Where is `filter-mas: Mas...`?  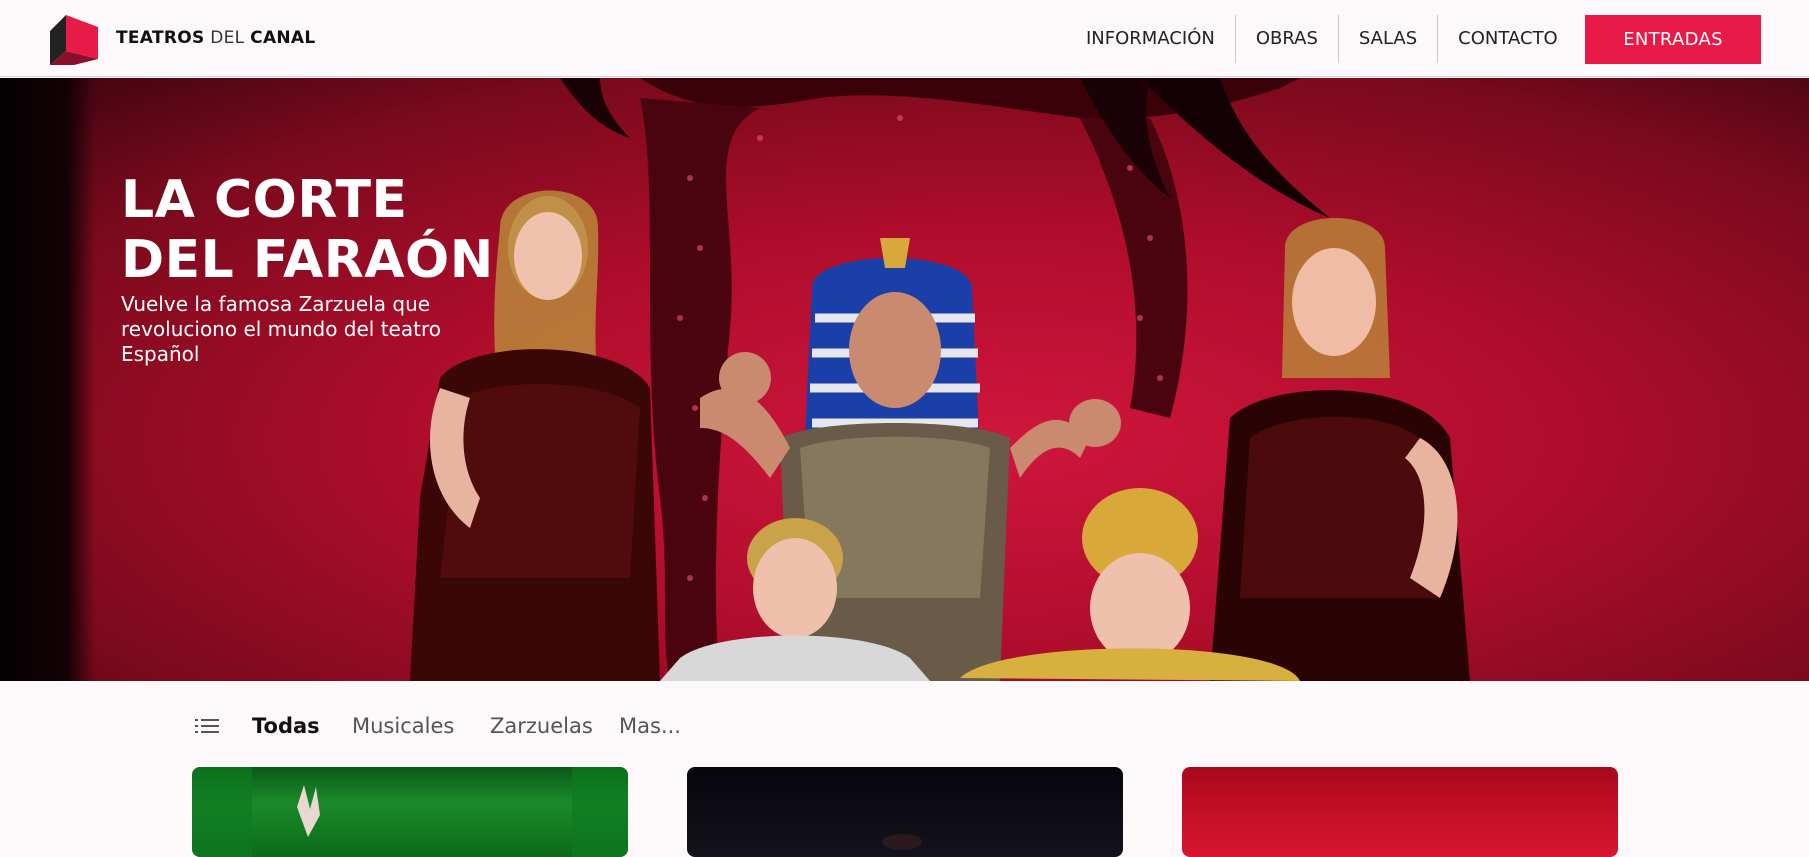
filter-mas: Mas... is located at coordinates (650, 726).